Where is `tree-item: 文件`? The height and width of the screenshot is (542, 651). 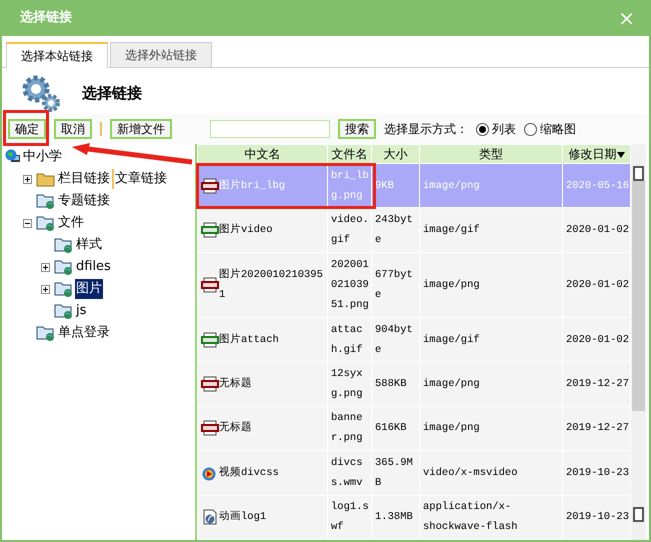
tree-item: 文件 is located at coordinates (71, 223).